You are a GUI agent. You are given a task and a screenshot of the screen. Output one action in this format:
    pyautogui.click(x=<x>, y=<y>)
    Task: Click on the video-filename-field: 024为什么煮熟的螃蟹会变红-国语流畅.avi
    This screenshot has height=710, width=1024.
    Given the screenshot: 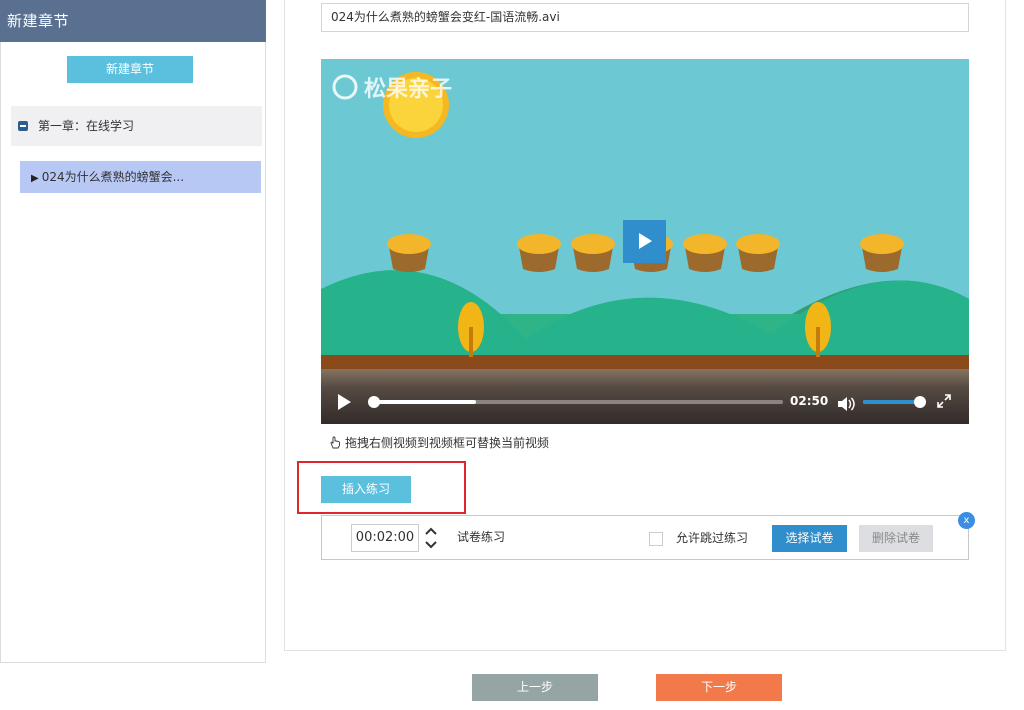 What is the action you would take?
    pyautogui.click(x=645, y=17)
    